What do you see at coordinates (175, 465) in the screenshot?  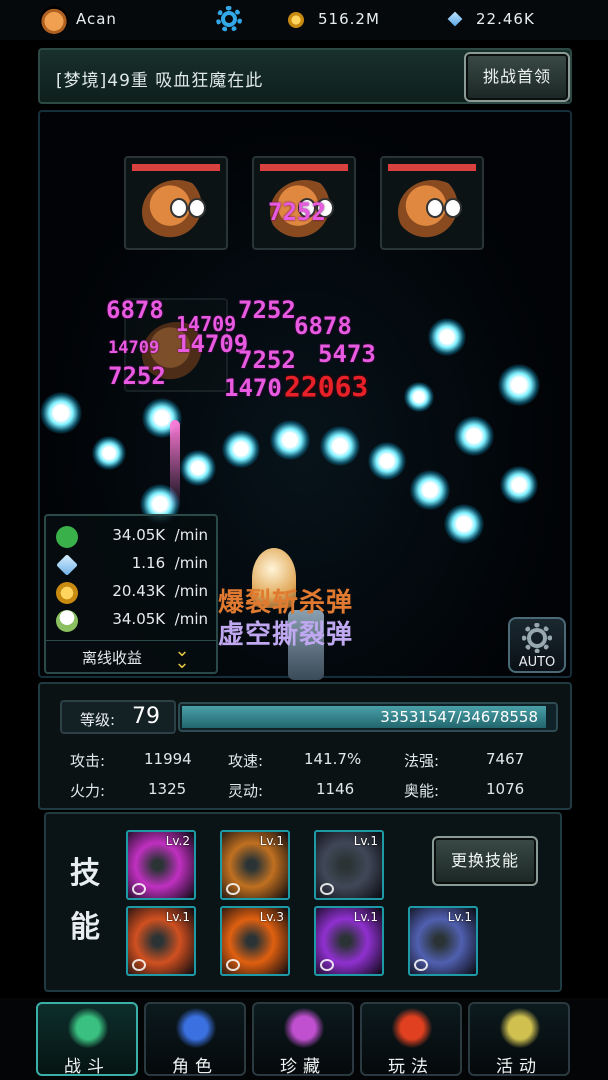 I see `beam-effect` at bounding box center [175, 465].